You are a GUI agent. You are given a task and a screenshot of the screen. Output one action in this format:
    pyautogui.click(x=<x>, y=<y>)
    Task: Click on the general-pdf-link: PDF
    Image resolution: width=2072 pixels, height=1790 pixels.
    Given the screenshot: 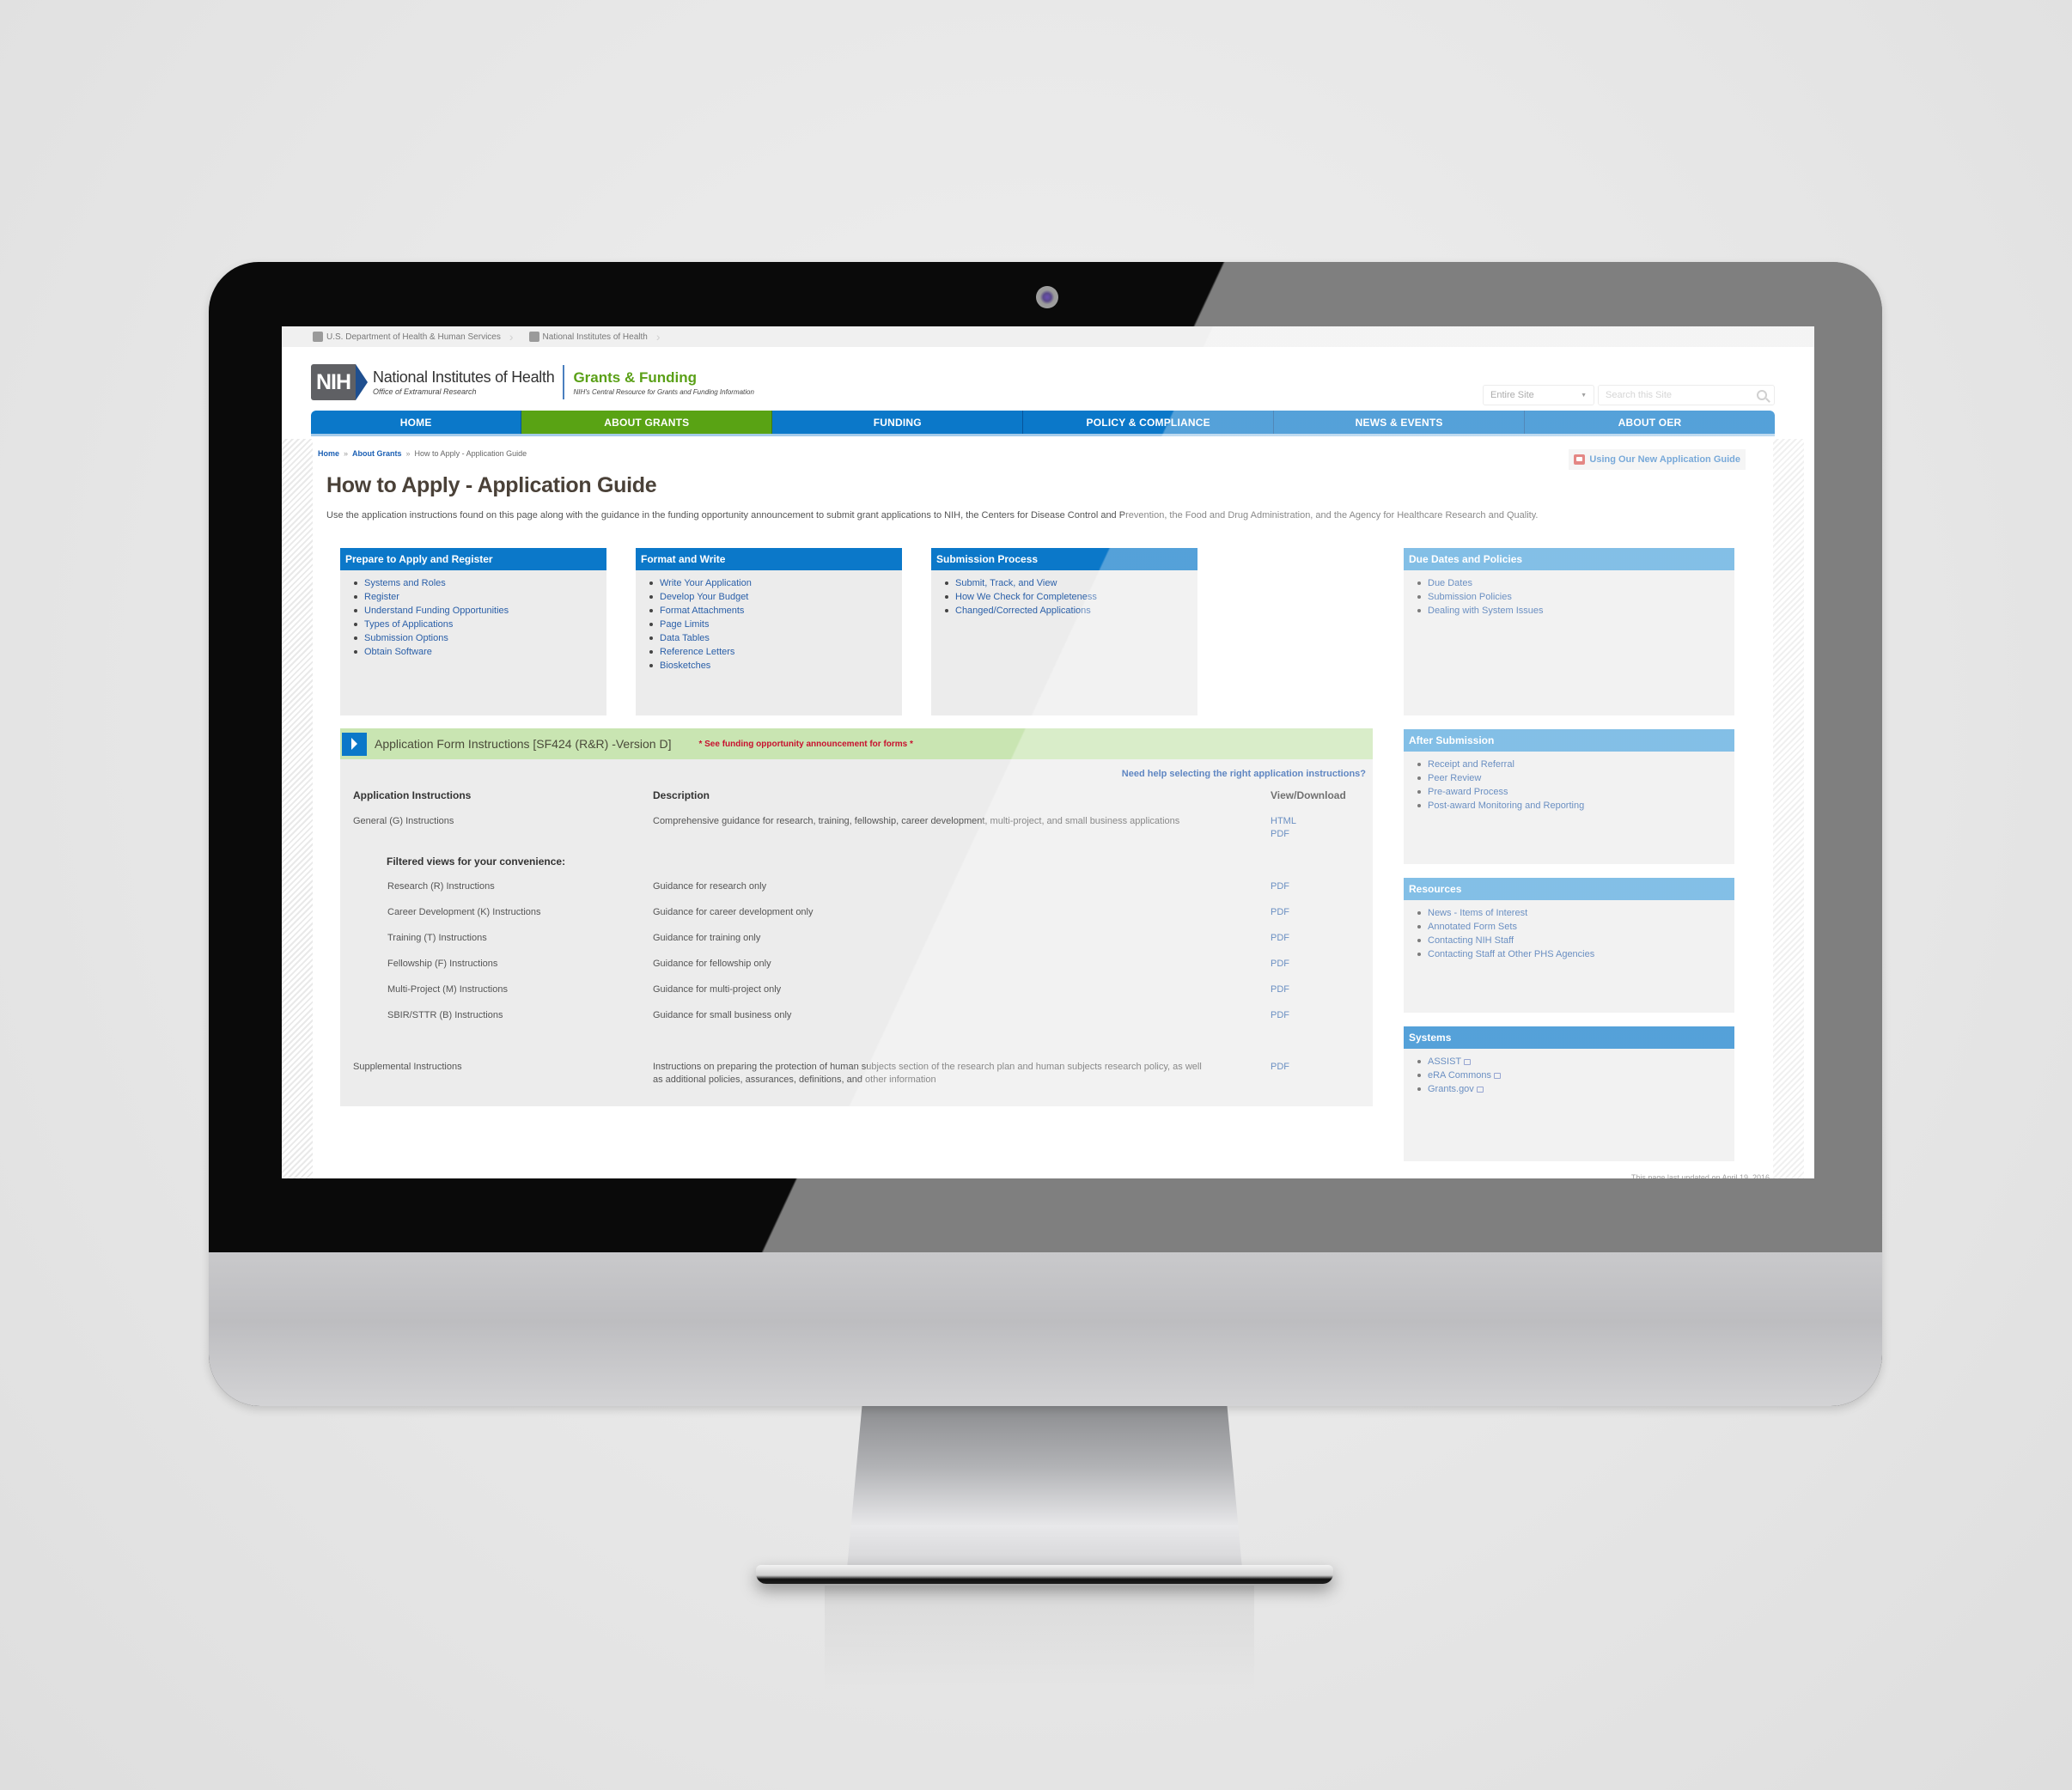 What is the action you would take?
    pyautogui.click(x=1280, y=834)
    